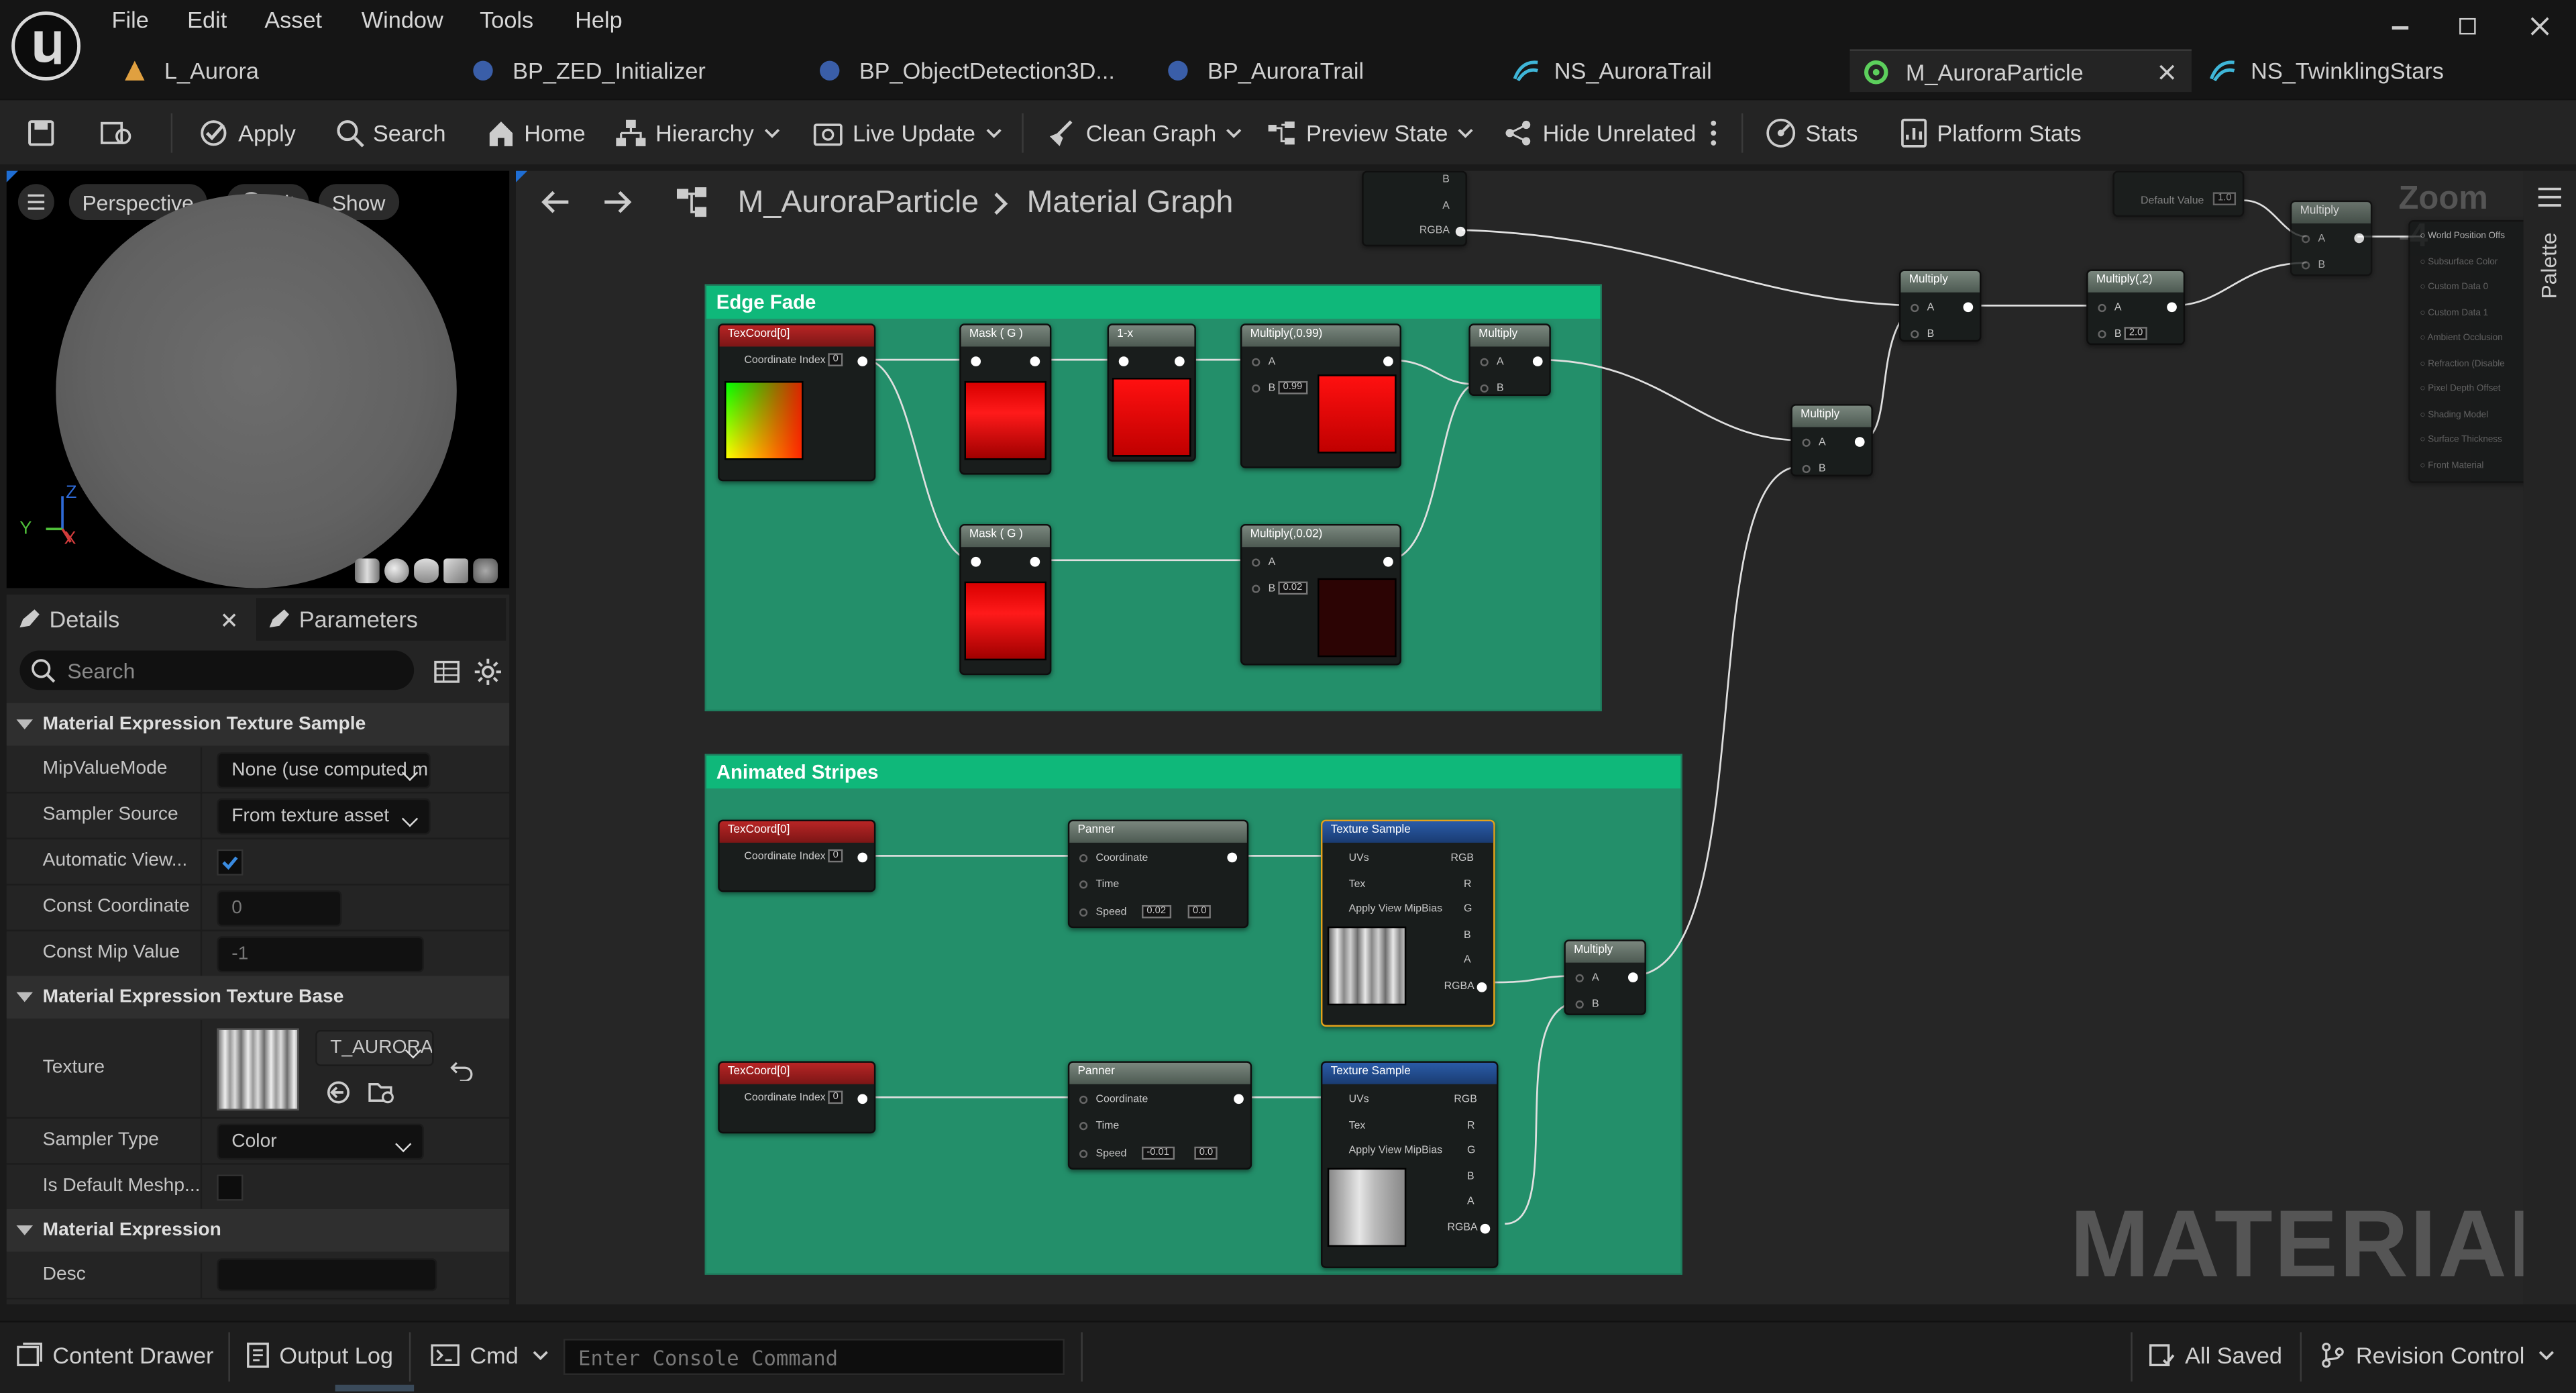 The image size is (2576, 1393). What do you see at coordinates (2454, 415) in the screenshot?
I see `result-pin: ○ Shading Model` at bounding box center [2454, 415].